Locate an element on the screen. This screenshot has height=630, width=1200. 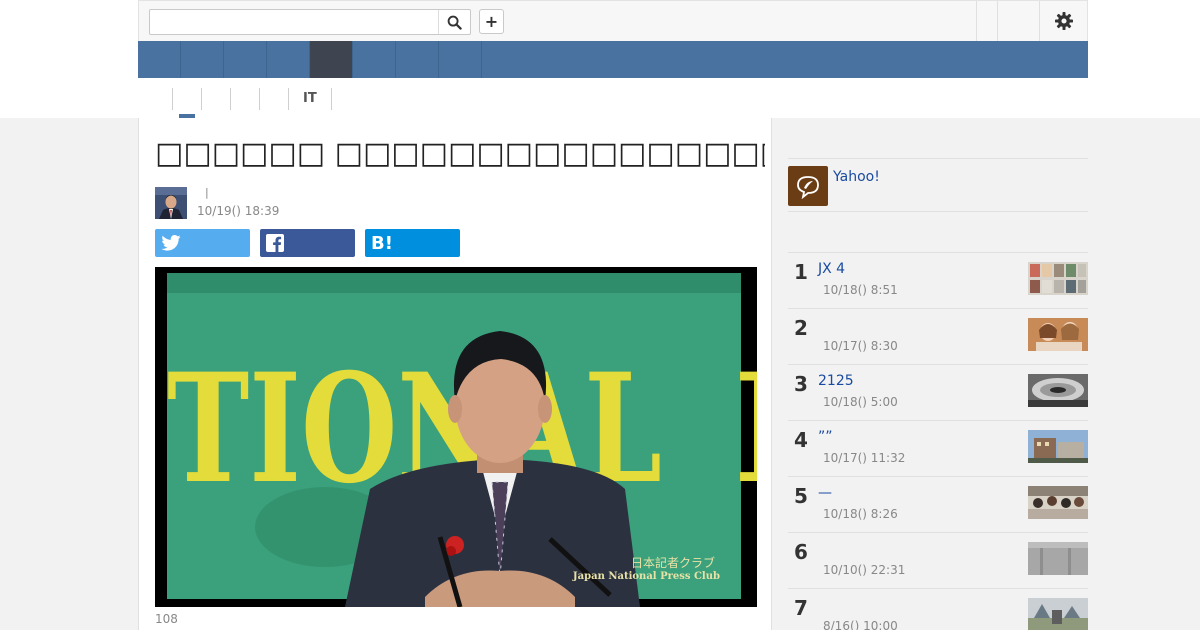
facebook-icon is located at coordinates (275, 243).